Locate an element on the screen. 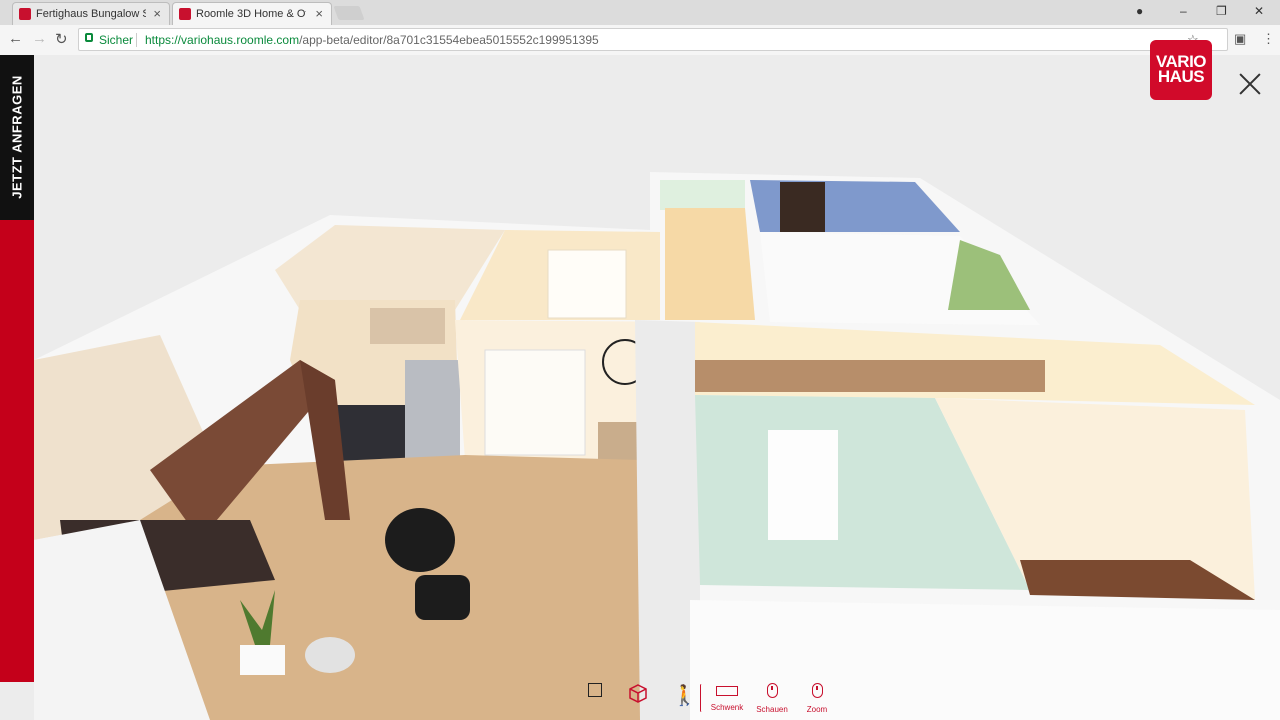  wc-room is located at coordinates (702, 195).